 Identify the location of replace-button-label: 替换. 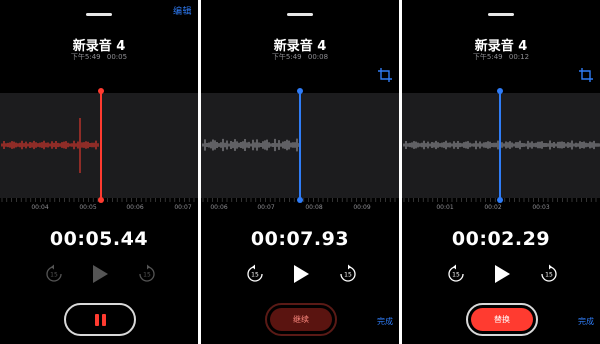
(502, 319).